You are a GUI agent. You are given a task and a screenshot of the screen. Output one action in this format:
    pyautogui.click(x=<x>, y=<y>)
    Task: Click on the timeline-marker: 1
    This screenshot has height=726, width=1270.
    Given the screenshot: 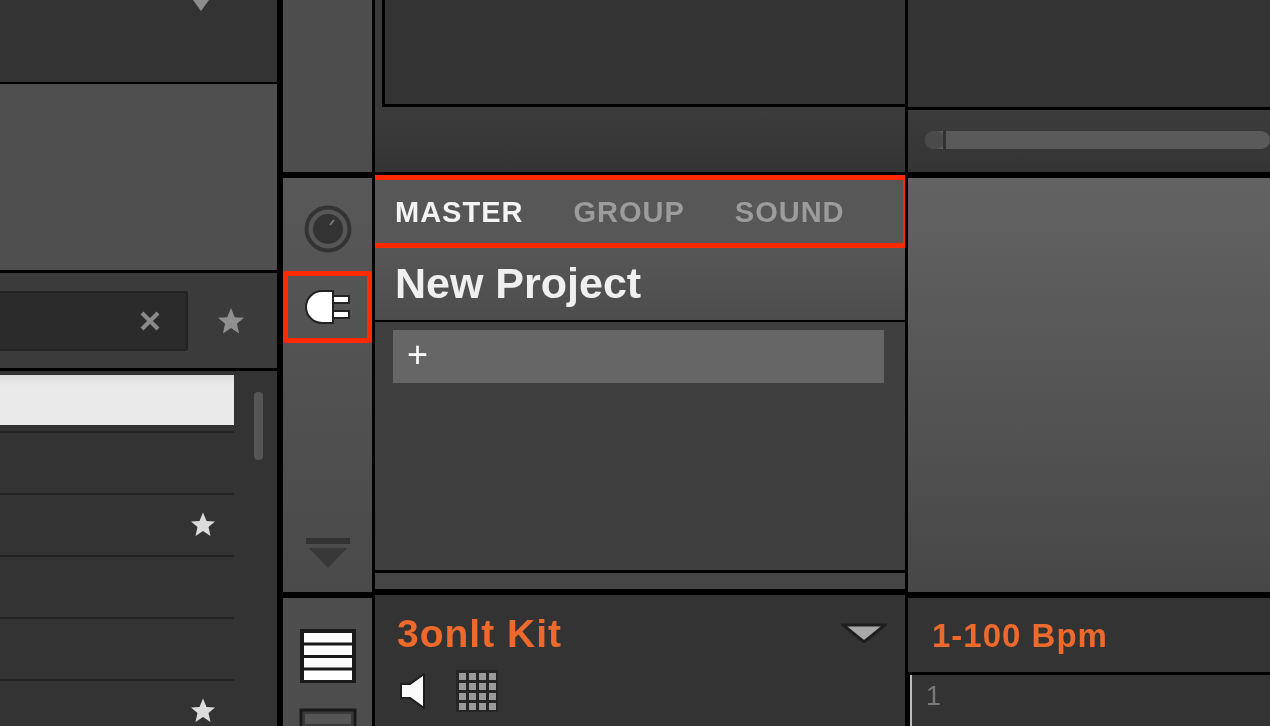 What is the action you would take?
    pyautogui.click(x=934, y=696)
    